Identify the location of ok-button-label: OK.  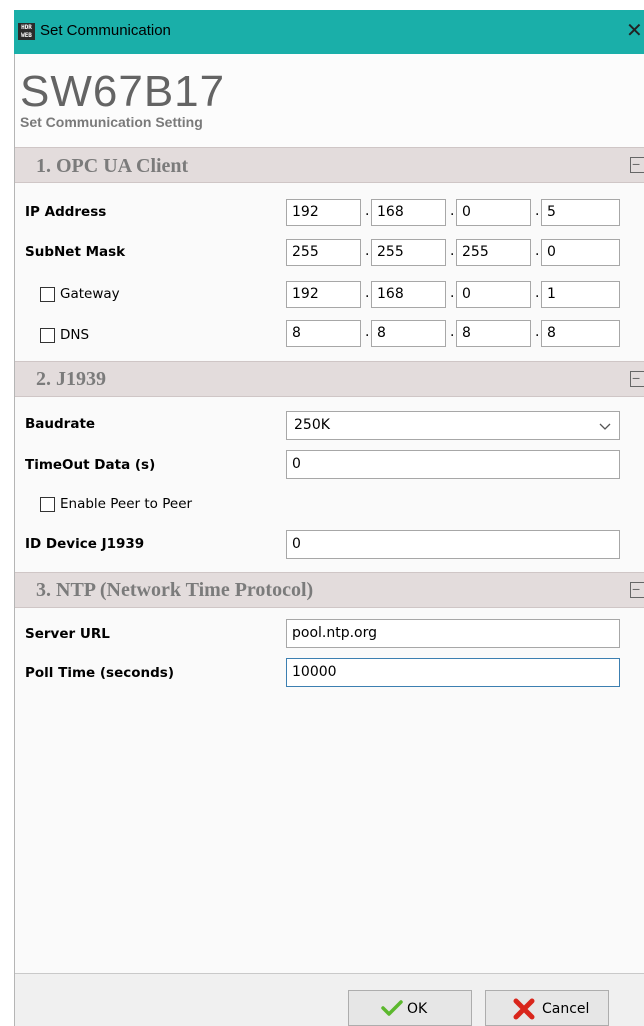
(417, 1009).